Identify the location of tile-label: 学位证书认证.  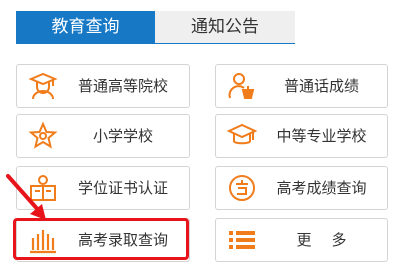
(122, 188).